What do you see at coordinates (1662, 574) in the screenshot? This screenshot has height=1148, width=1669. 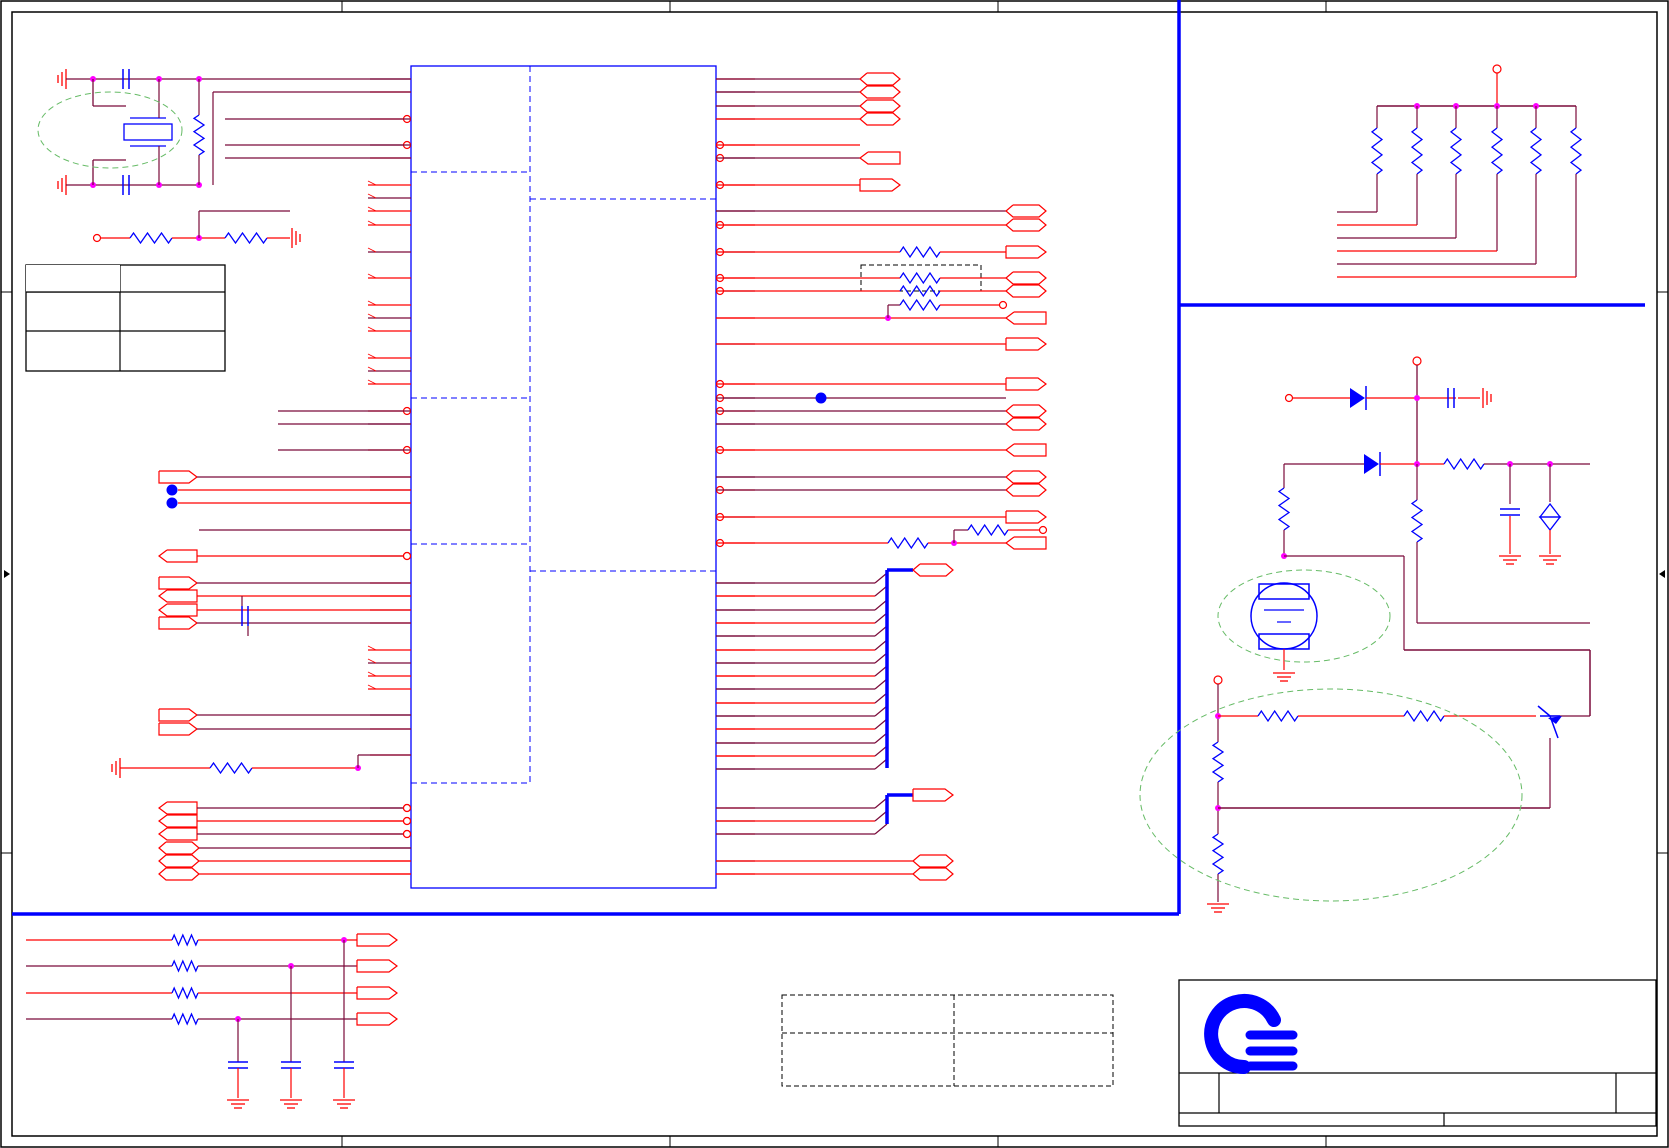 I see `zone-arrow` at bounding box center [1662, 574].